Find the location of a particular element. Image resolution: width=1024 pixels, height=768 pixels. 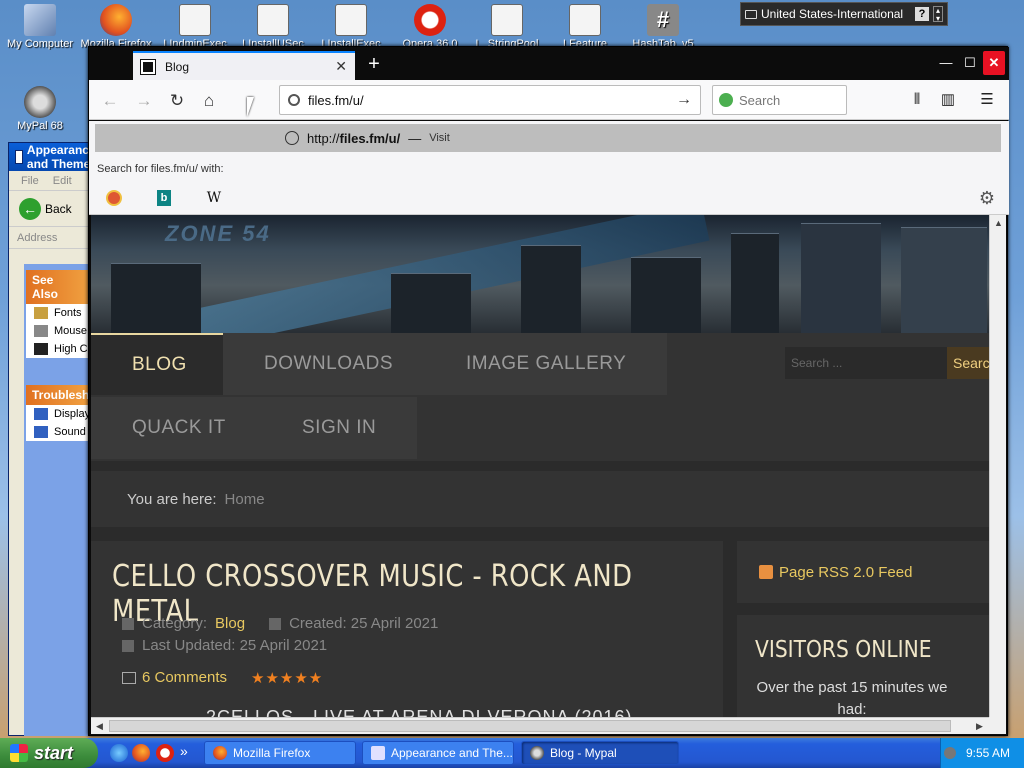

explorer-toolbar: ← Back is located at coordinates (53, 209).